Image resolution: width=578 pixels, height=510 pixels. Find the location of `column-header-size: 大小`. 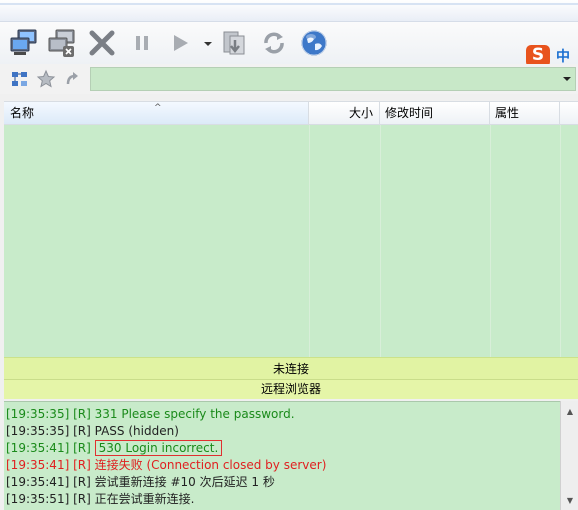

column-header-size: 大小 is located at coordinates (344, 113).